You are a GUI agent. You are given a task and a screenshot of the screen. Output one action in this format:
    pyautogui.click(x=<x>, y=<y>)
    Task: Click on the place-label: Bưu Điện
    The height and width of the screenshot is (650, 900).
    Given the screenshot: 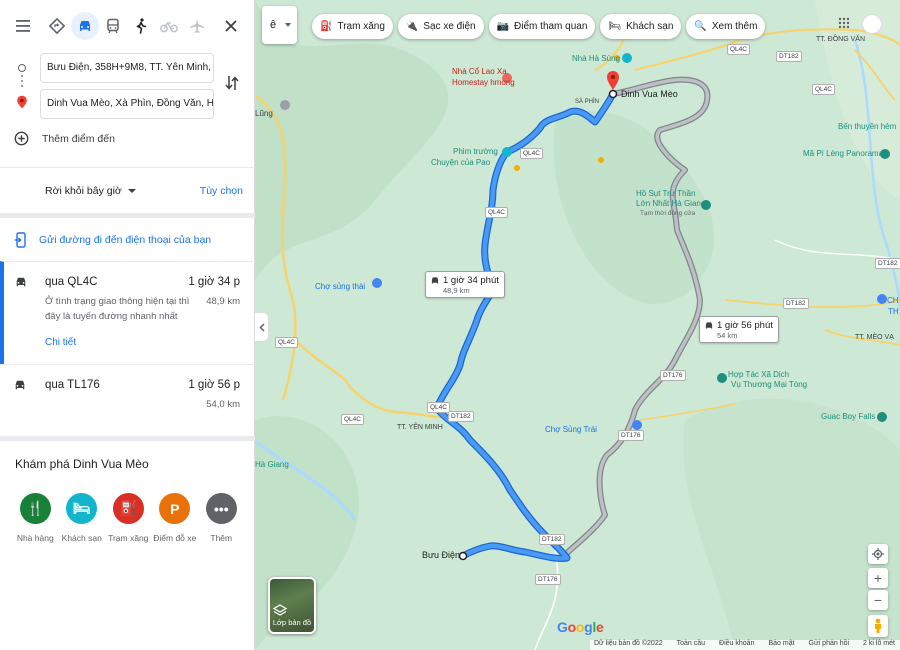 What is the action you would take?
    pyautogui.click(x=441, y=555)
    